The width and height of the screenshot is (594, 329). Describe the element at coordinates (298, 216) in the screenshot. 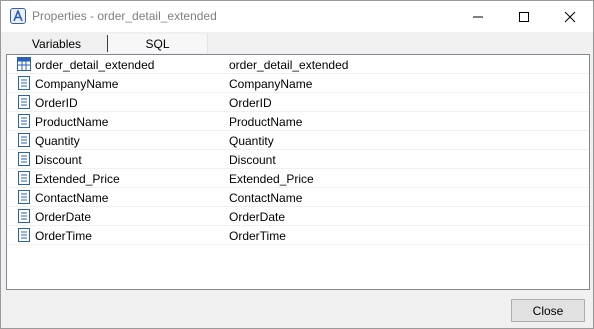

I see `list-item: OrderDate OrderDate` at that location.